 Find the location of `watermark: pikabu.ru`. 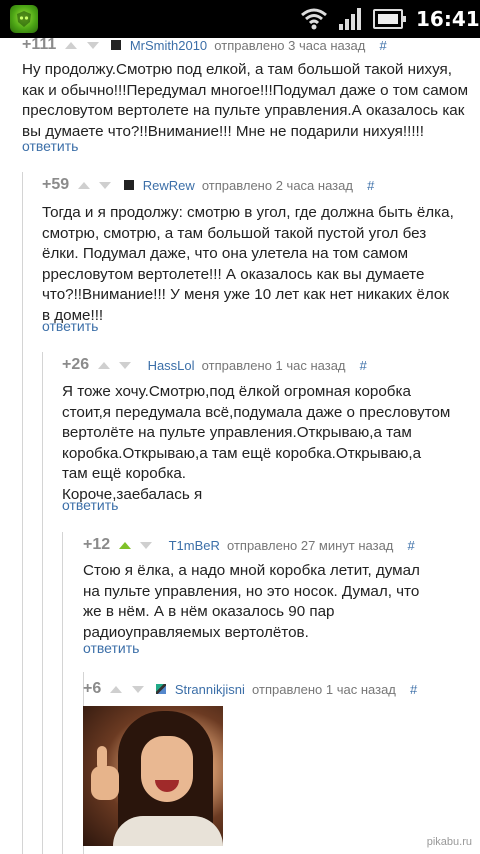

watermark: pikabu.ru is located at coordinates (449, 842).